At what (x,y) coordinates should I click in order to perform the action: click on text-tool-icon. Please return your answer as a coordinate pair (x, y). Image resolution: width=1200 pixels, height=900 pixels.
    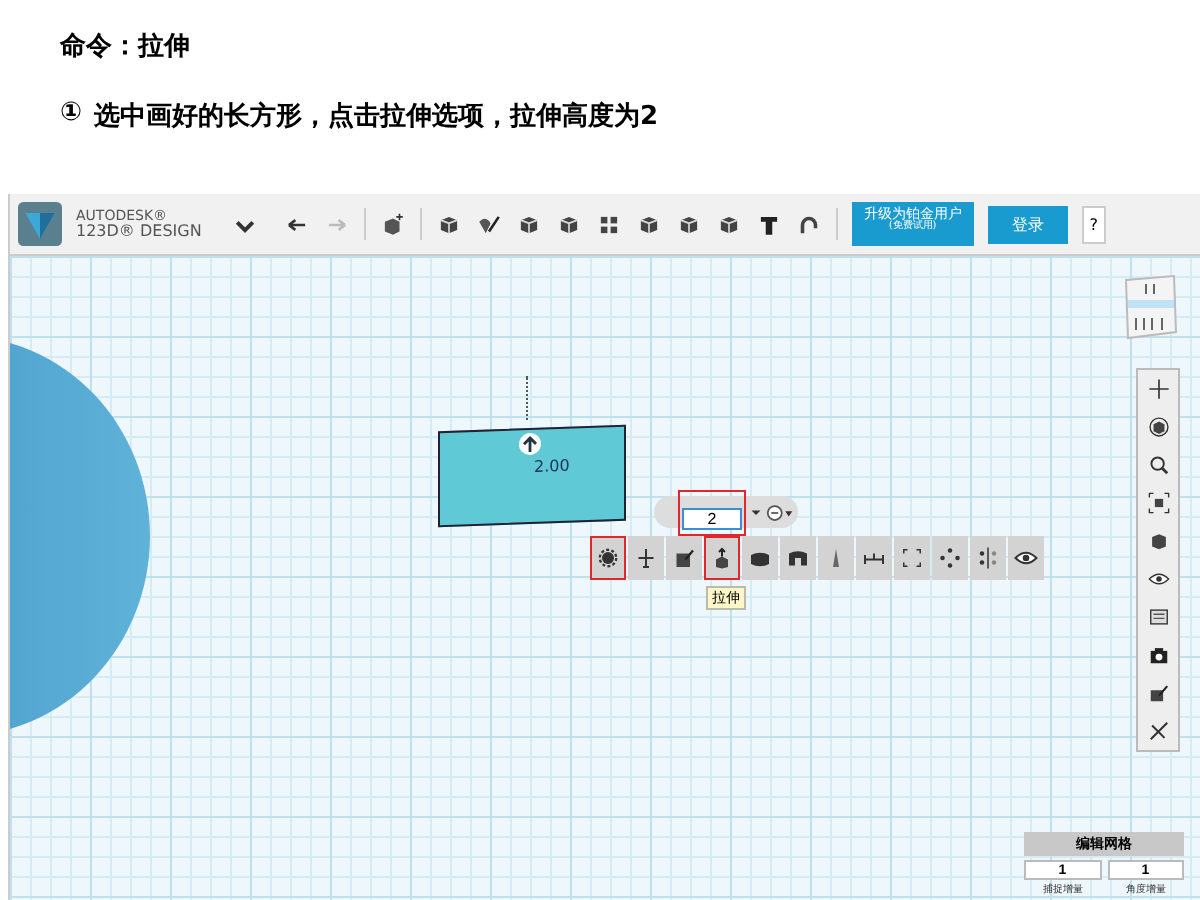
    Looking at the image, I should click on (768, 224).